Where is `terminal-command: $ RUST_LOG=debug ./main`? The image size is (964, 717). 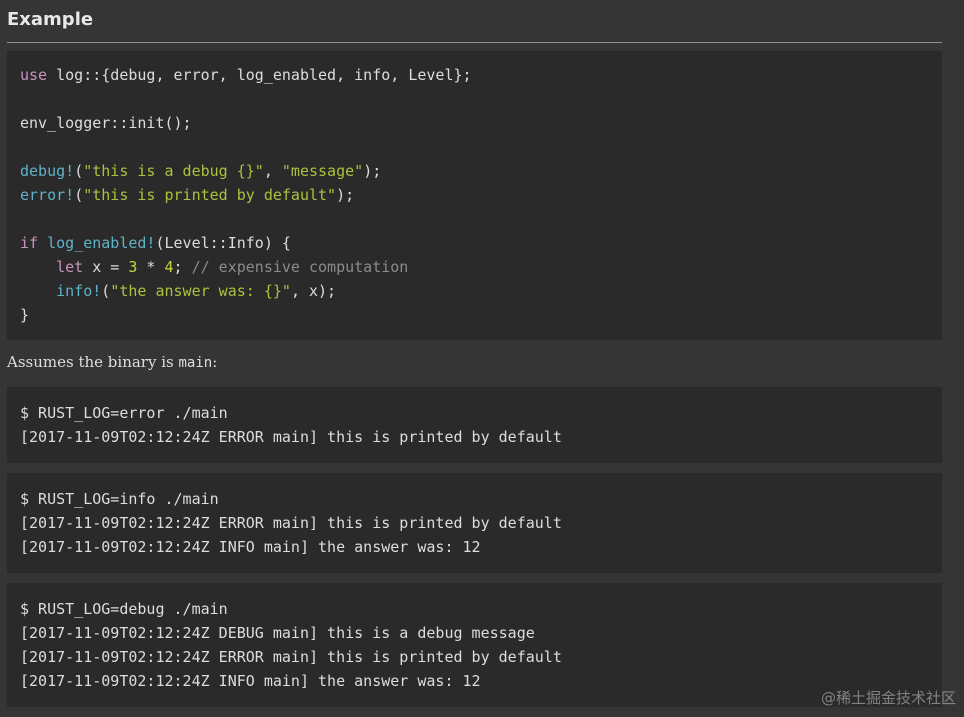
terminal-command: $ RUST_LOG=debug ./main is located at coordinates (124, 609).